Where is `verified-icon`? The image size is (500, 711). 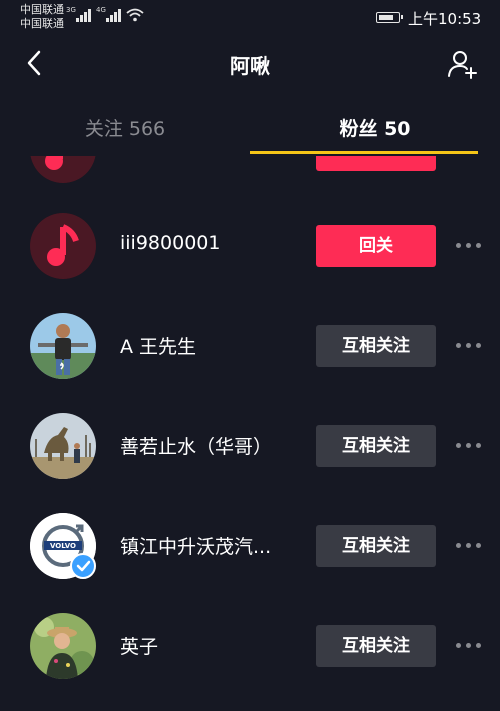
verified-icon is located at coordinates (83, 566).